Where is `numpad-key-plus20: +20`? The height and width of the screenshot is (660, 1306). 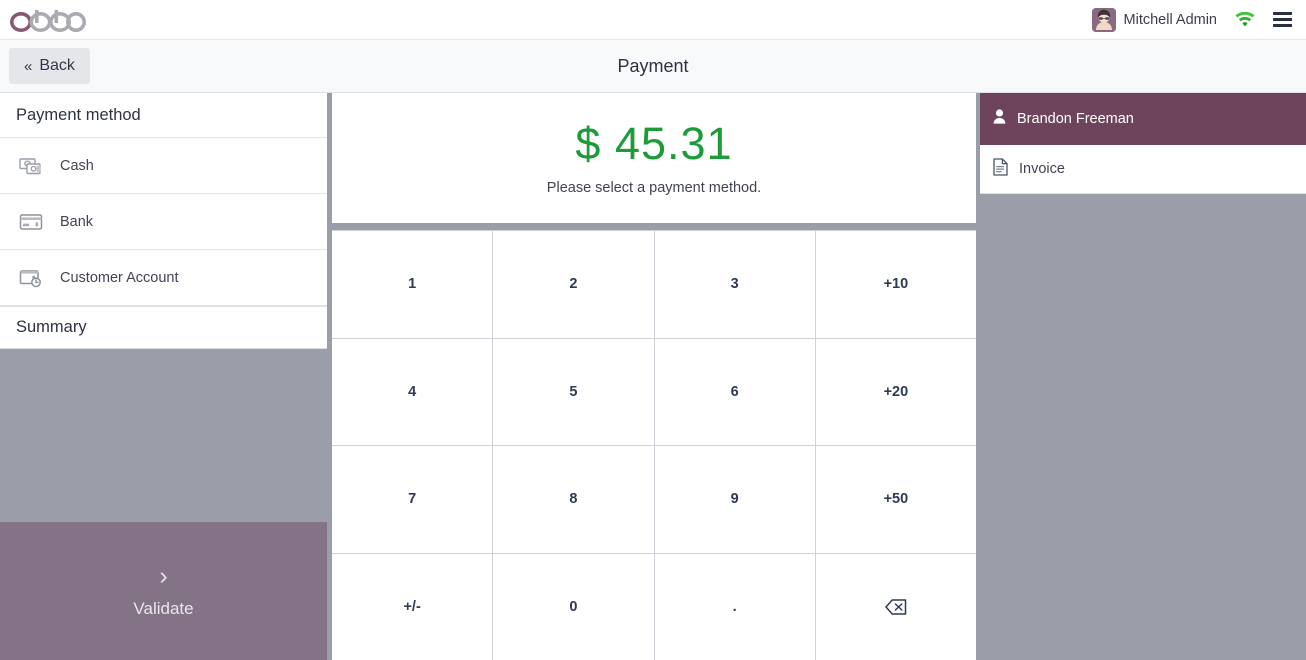 numpad-key-plus20: +20 is located at coordinates (895, 391).